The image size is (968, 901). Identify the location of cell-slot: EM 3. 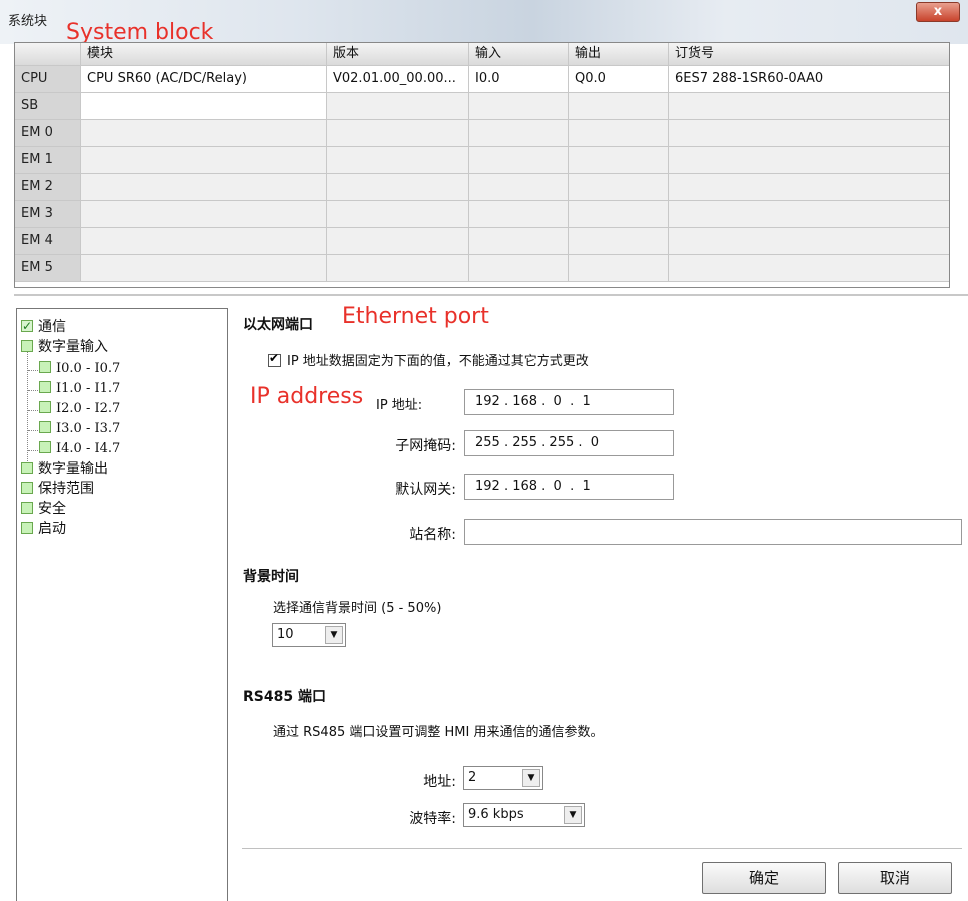
(48, 214).